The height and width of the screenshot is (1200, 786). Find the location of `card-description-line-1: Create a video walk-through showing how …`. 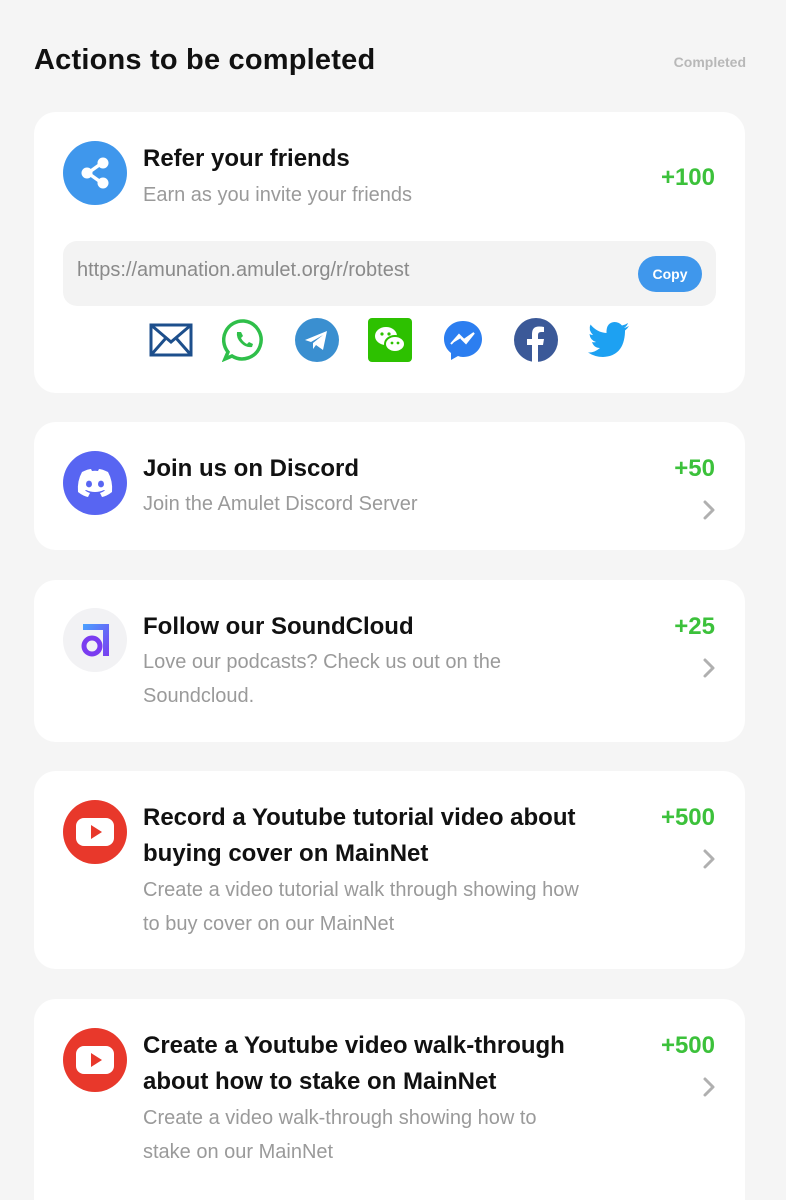

card-description-line-1: Create a video walk-through showing how … is located at coordinates (340, 1118).